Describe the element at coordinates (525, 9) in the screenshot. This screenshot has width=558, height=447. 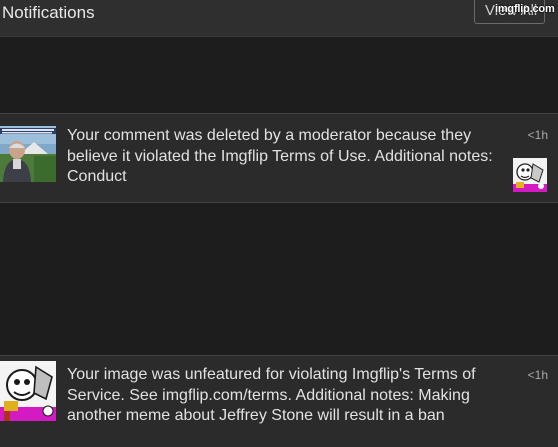
I see `imgflip-watermark: imgflip.com` at that location.